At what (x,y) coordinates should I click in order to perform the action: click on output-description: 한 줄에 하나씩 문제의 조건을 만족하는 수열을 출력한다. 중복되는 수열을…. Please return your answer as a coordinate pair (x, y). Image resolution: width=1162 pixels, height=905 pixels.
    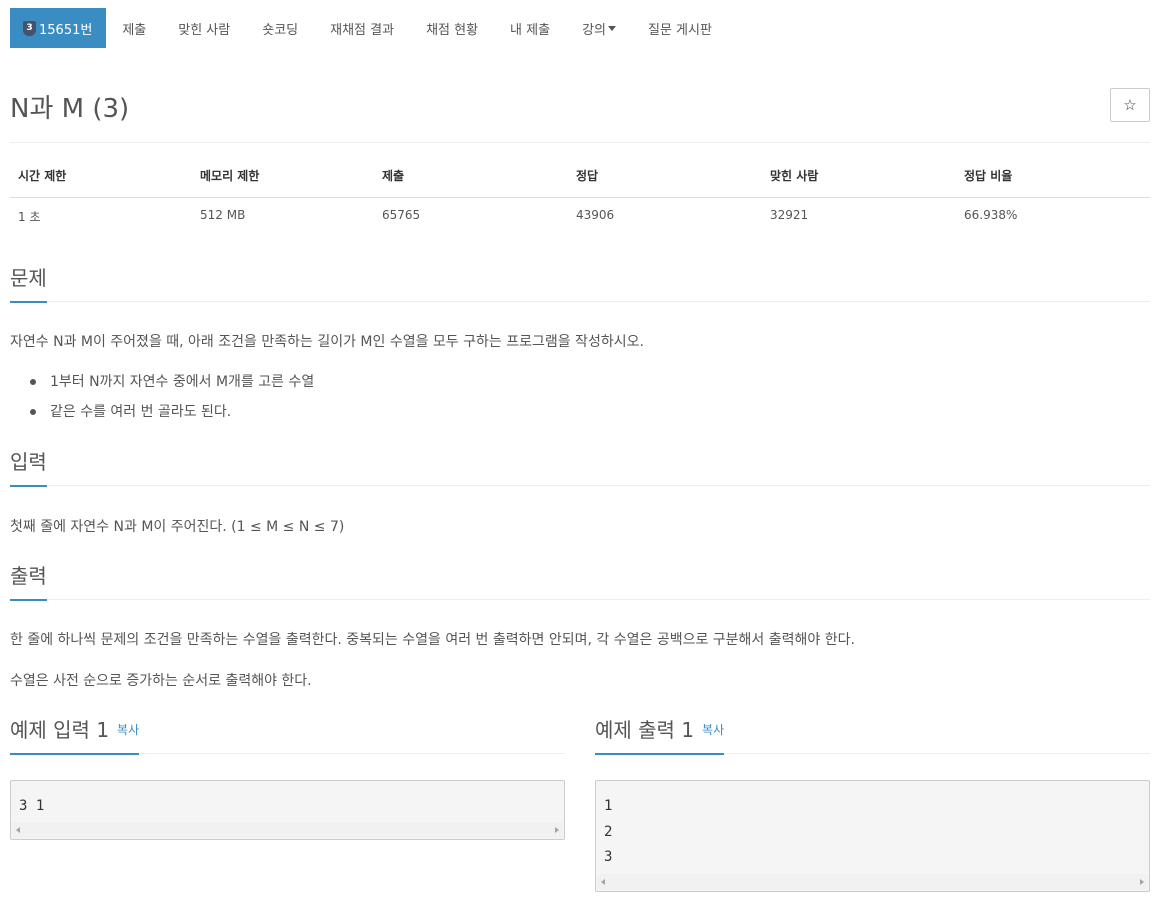
    Looking at the image, I should click on (432, 640).